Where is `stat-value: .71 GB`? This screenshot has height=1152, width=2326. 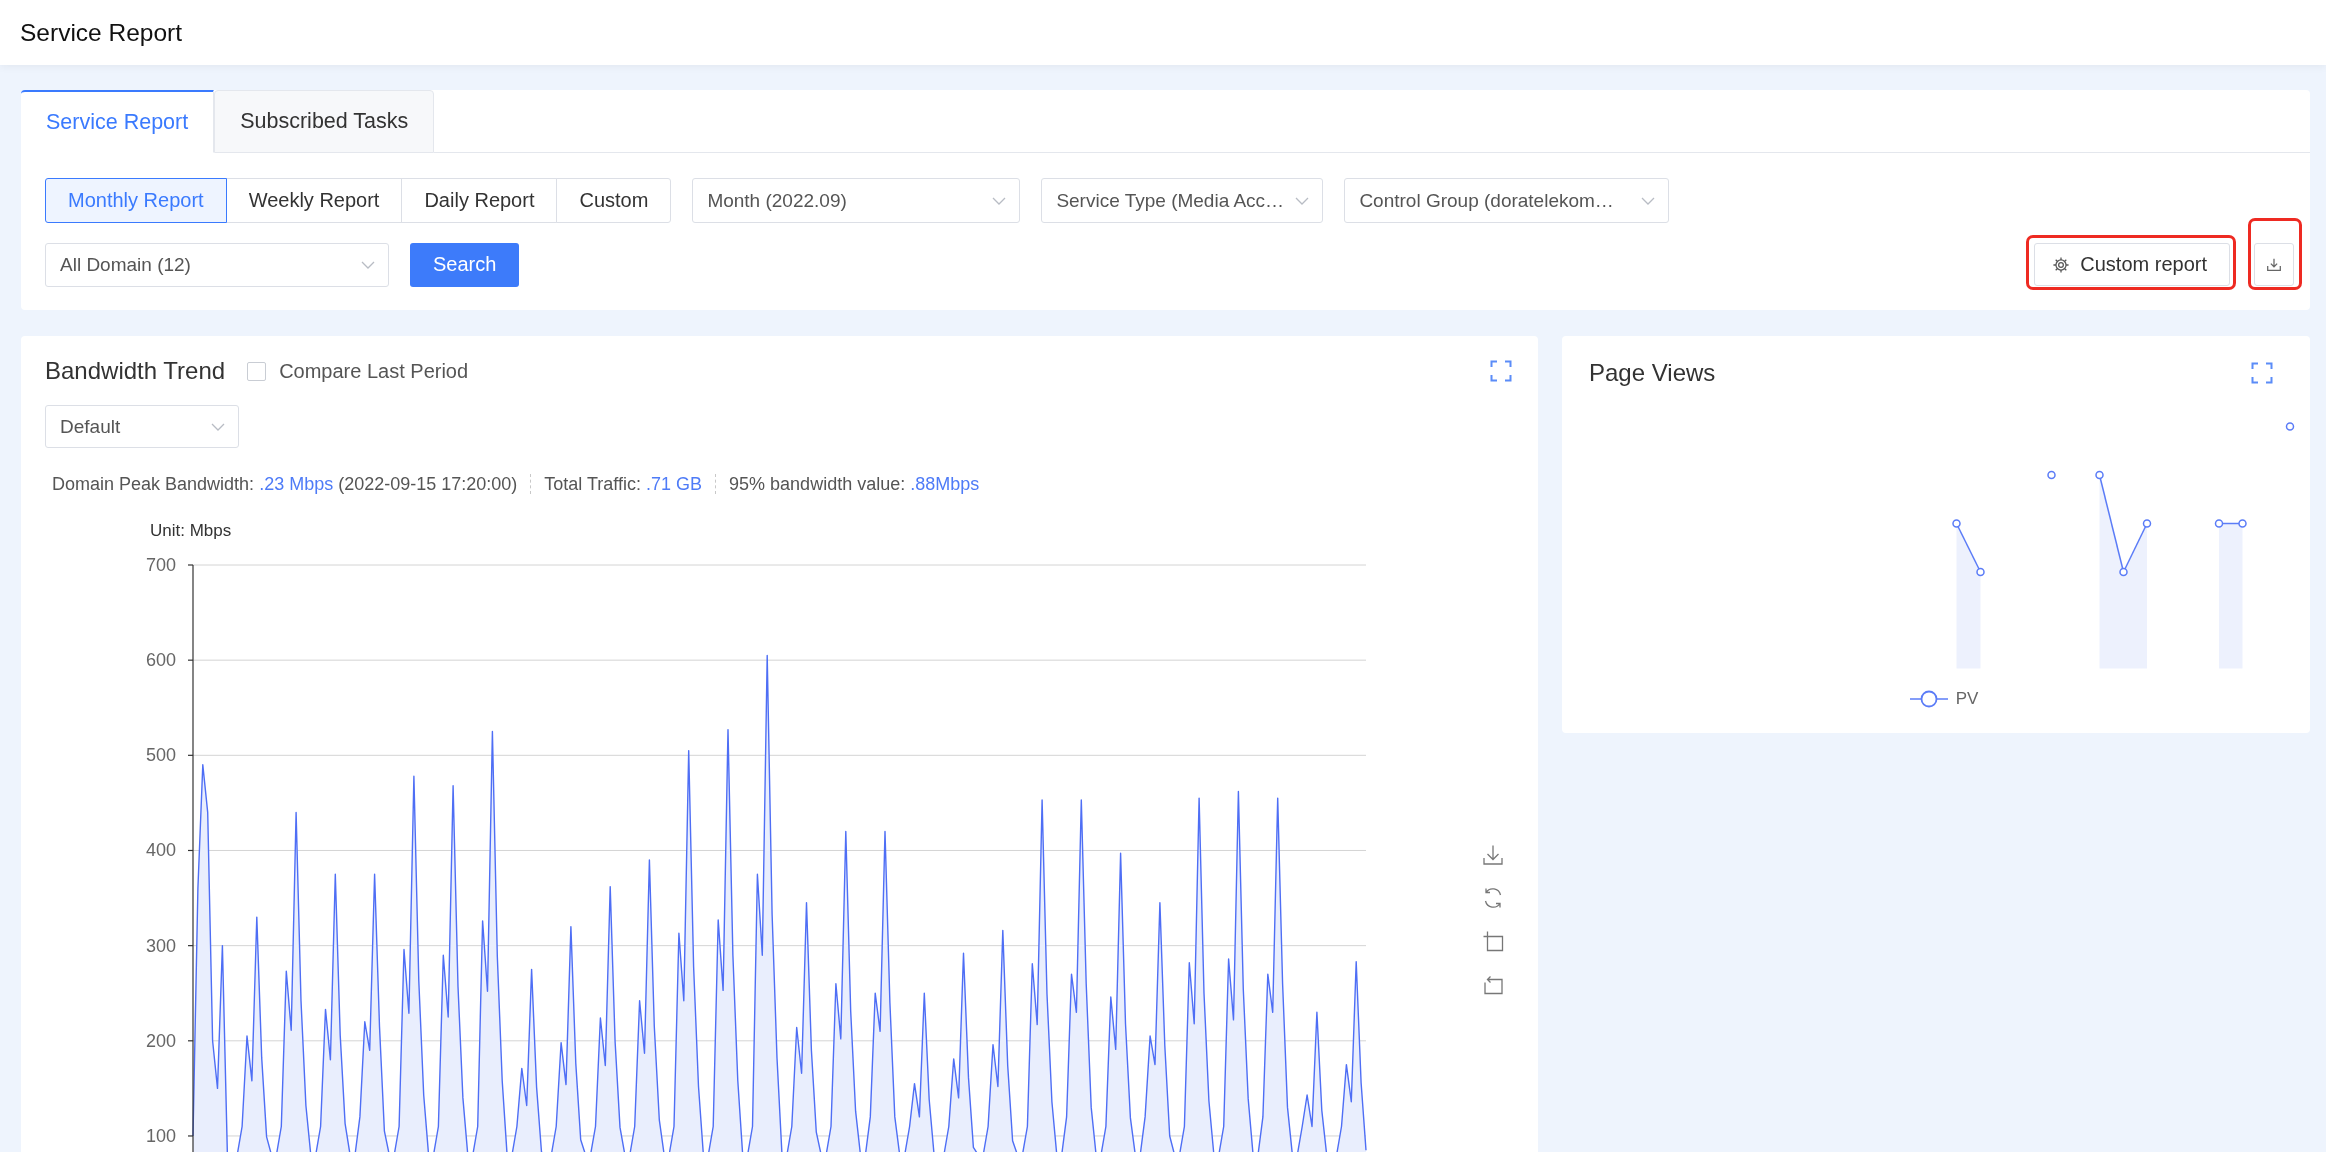 stat-value: .71 GB is located at coordinates (674, 484).